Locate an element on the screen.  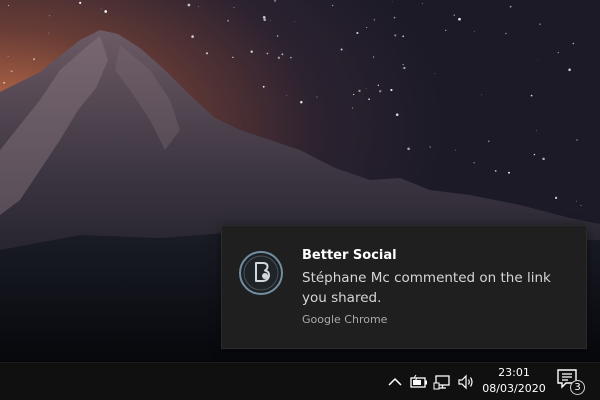
clock-time: 23:01 is located at coordinates (514, 372).